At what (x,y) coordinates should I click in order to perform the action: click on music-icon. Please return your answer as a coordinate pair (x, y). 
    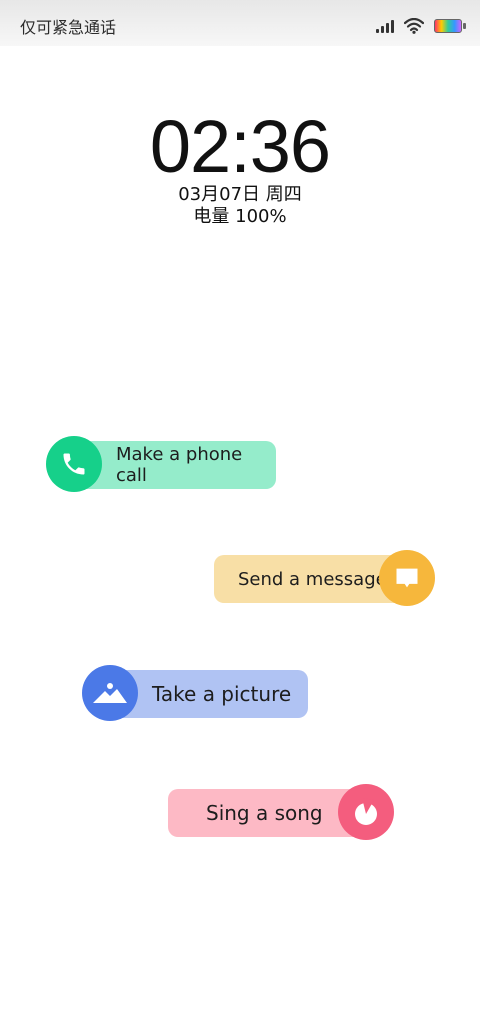
    Looking at the image, I should click on (366, 812).